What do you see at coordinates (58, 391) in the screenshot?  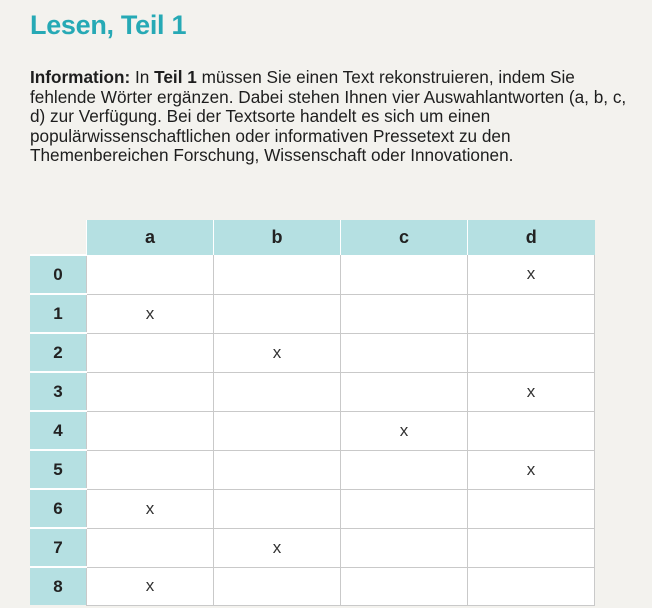 I see `row-number: 3` at bounding box center [58, 391].